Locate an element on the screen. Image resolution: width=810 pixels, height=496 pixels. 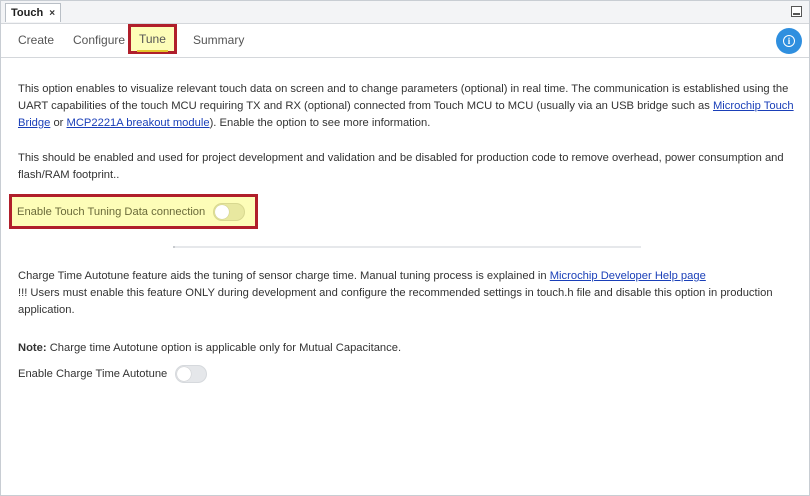
charge-time-autotune-toggle is located at coordinates (191, 374).